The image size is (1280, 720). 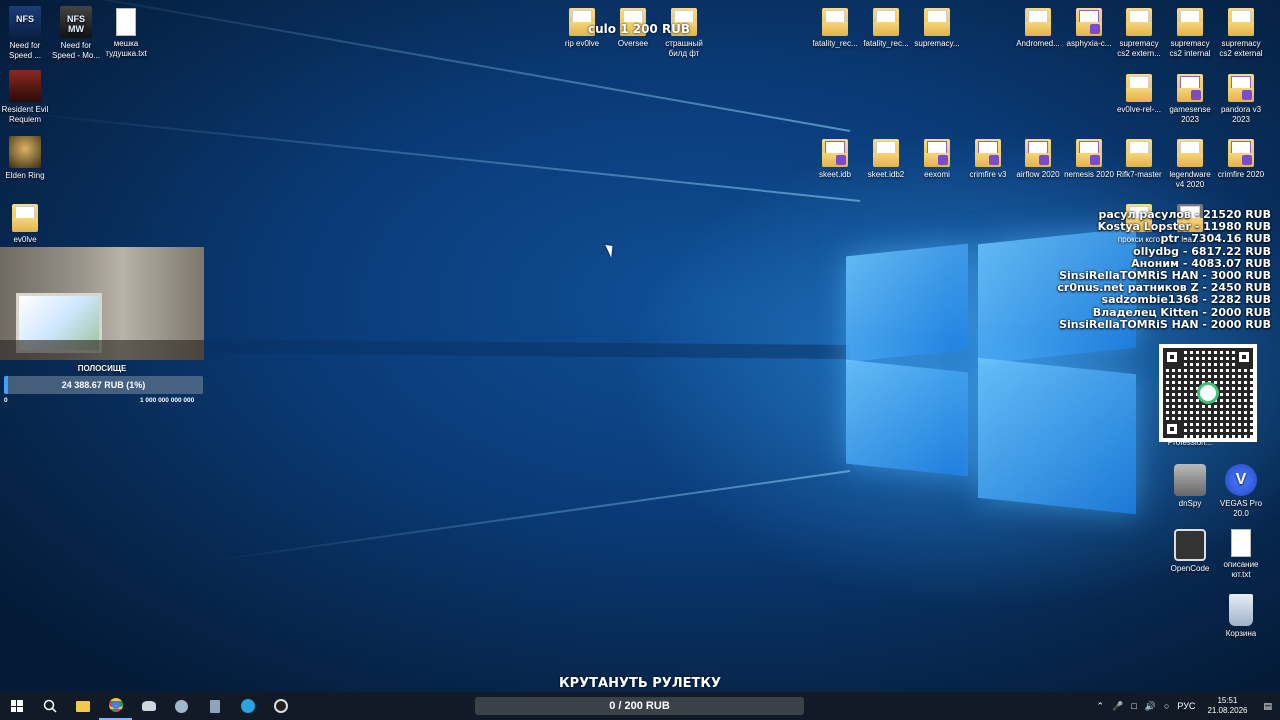 I want to click on taskbar-calculator, so click(x=214, y=706).